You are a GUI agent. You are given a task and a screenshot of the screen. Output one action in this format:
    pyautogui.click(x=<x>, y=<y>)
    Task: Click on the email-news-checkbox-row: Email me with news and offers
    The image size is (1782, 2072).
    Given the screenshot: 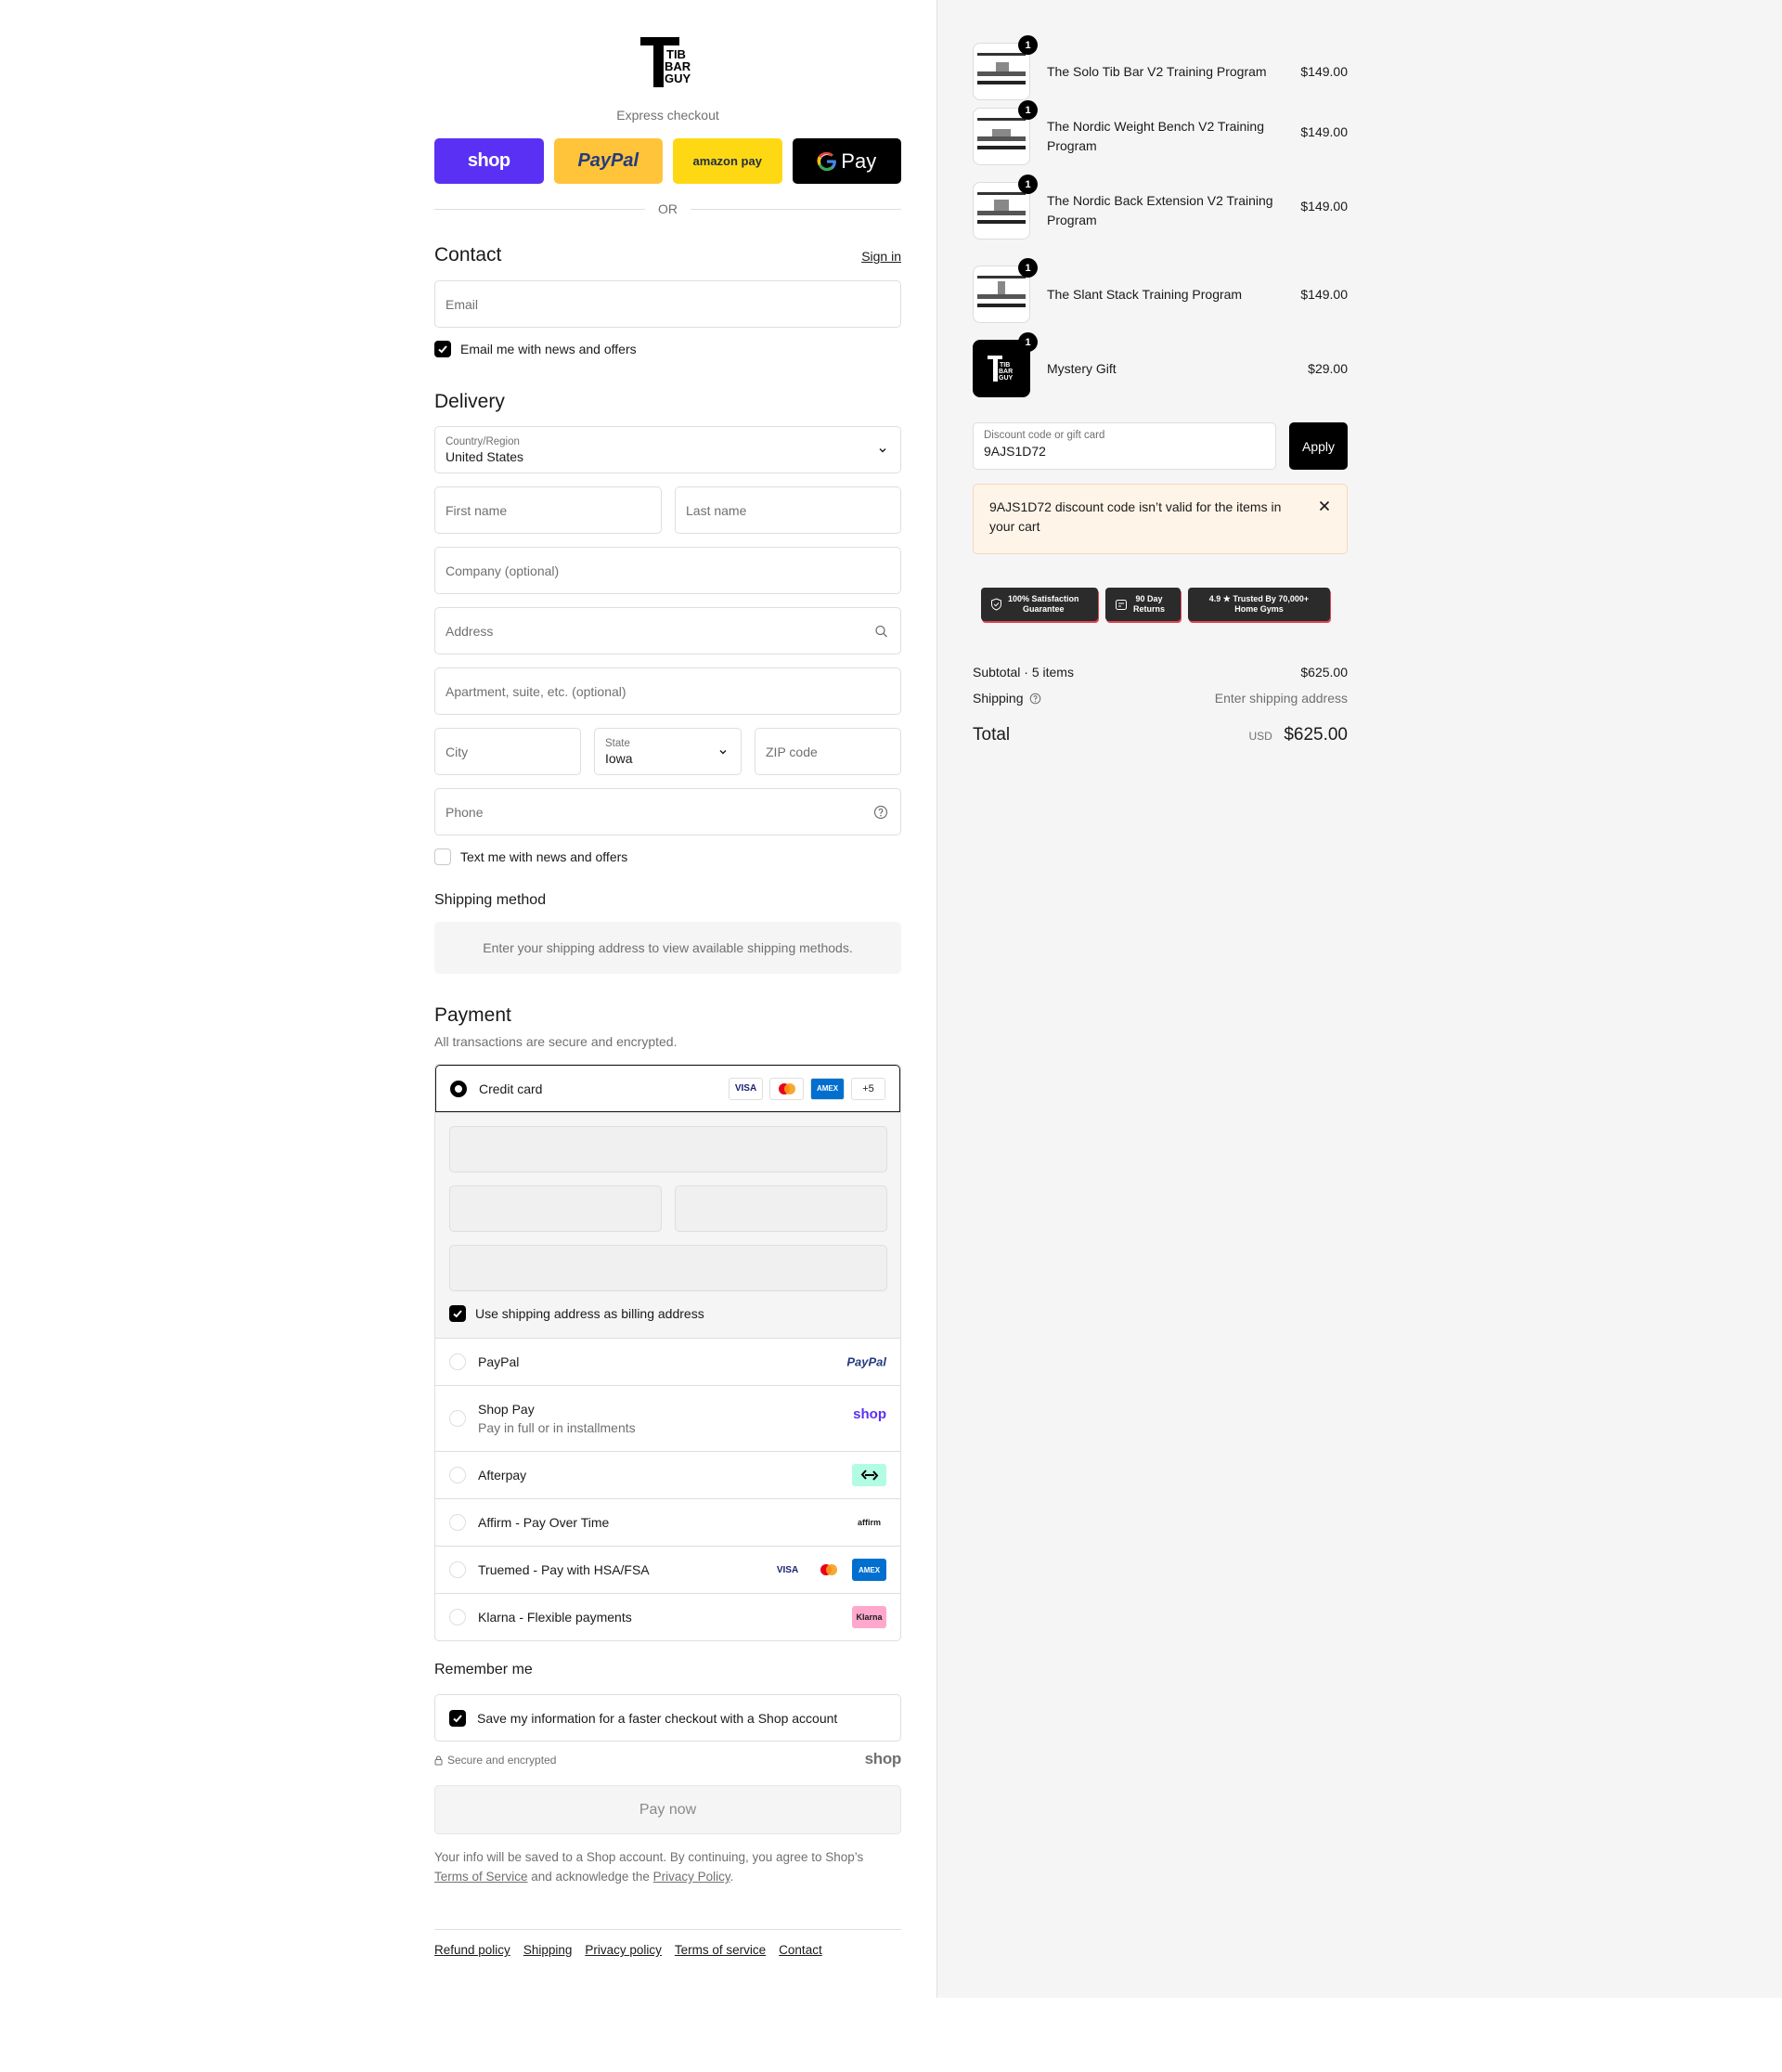 What is the action you would take?
    pyautogui.click(x=535, y=349)
    